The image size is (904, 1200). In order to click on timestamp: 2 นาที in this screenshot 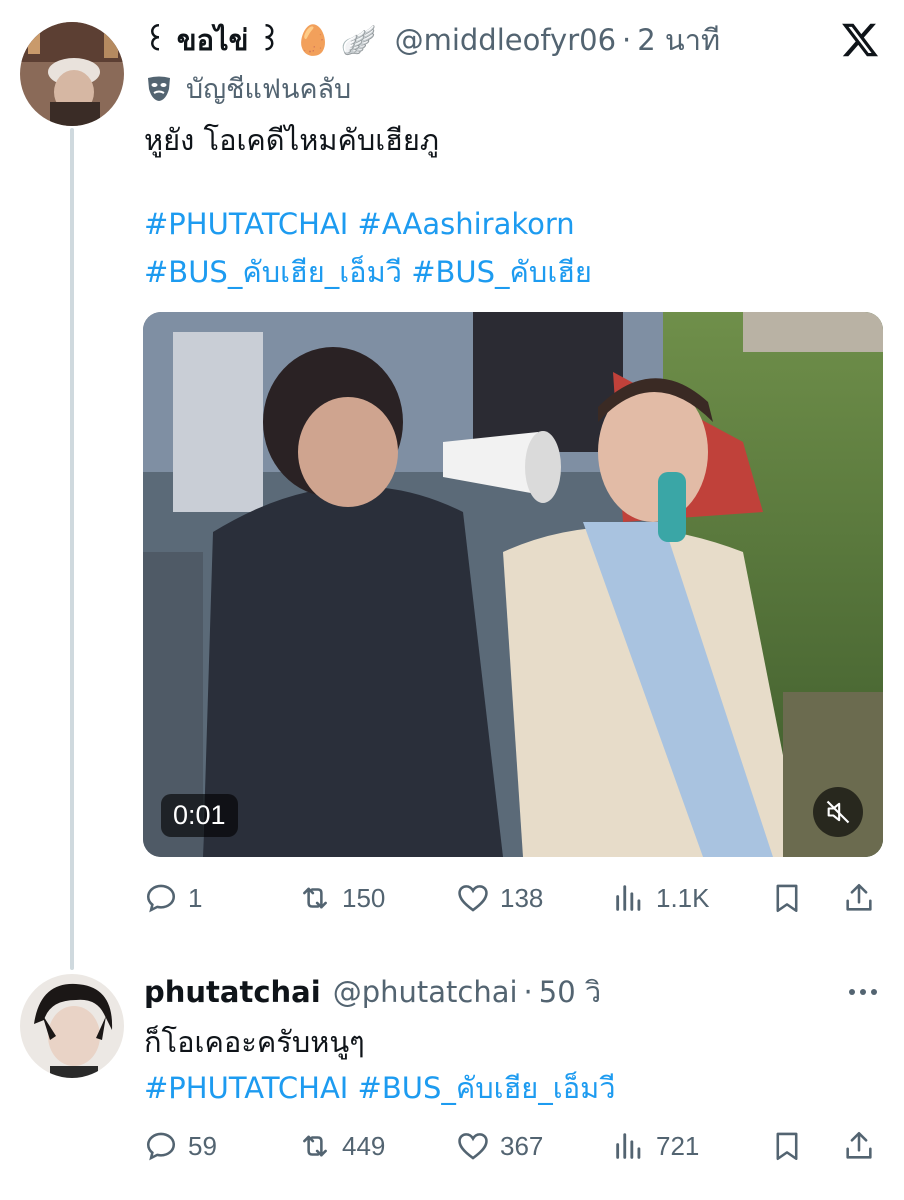, I will do `click(678, 40)`.